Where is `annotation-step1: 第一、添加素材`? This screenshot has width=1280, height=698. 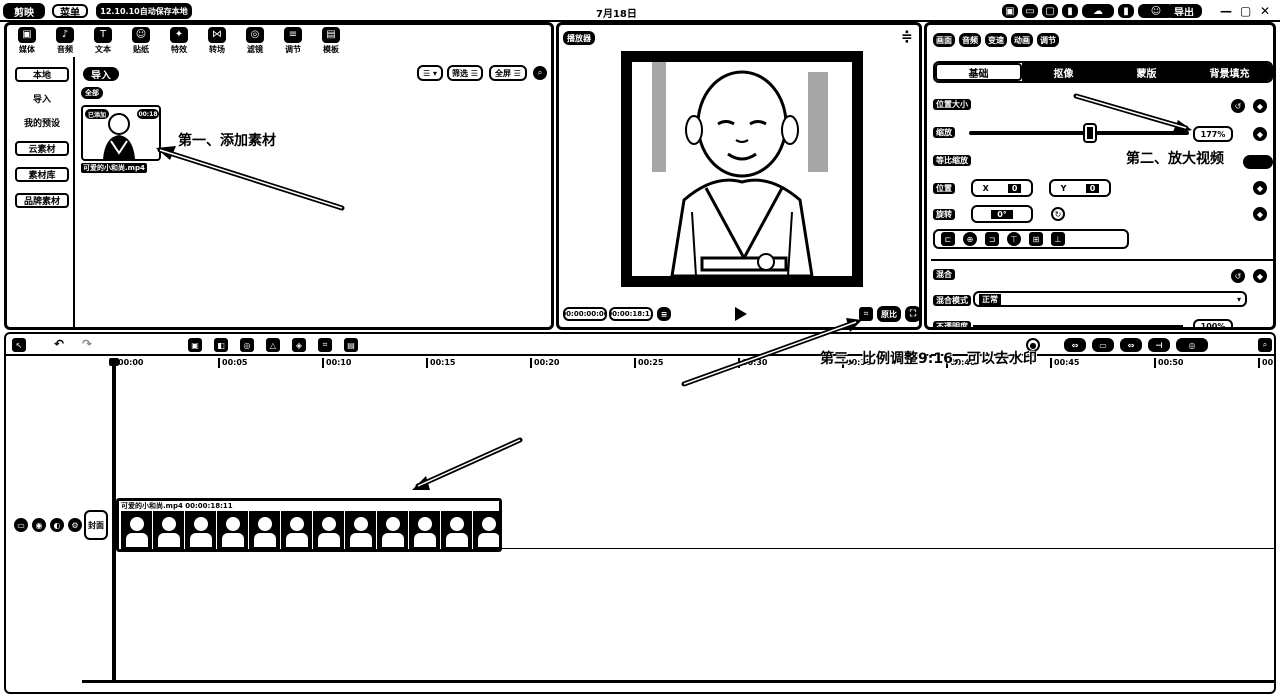 annotation-step1: 第一、添加素材 is located at coordinates (227, 141).